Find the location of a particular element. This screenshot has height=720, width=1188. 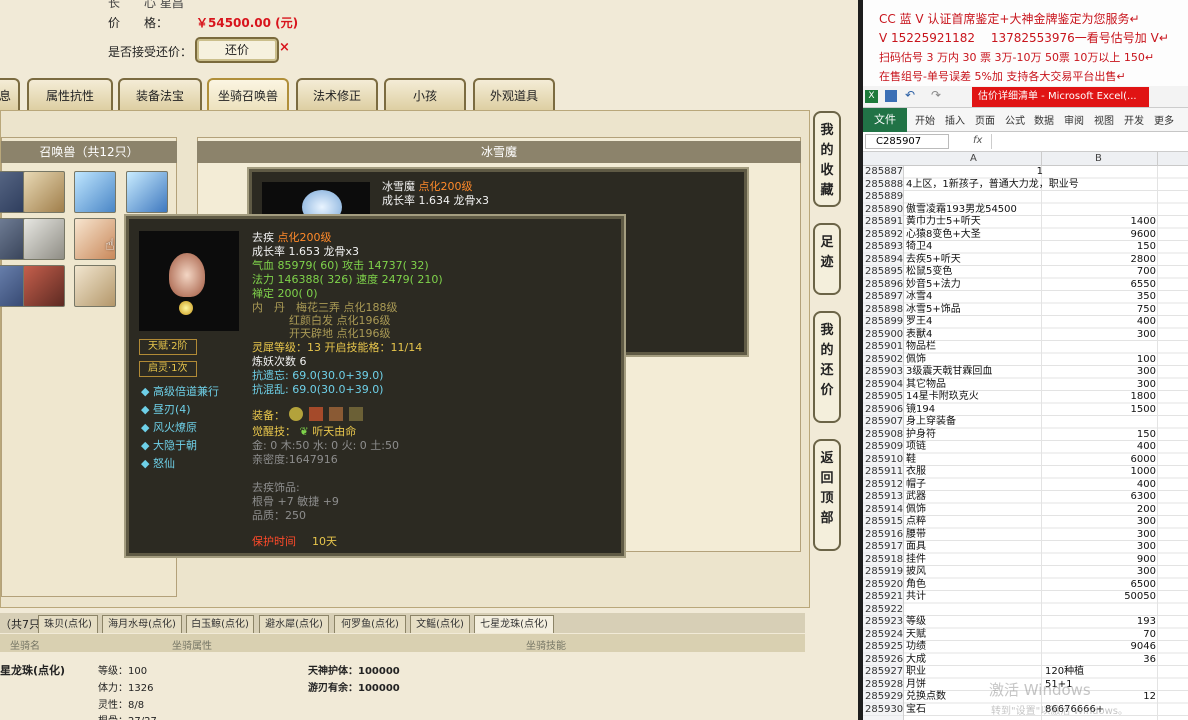

redo-icon: ↷ is located at coordinates (936, 95).